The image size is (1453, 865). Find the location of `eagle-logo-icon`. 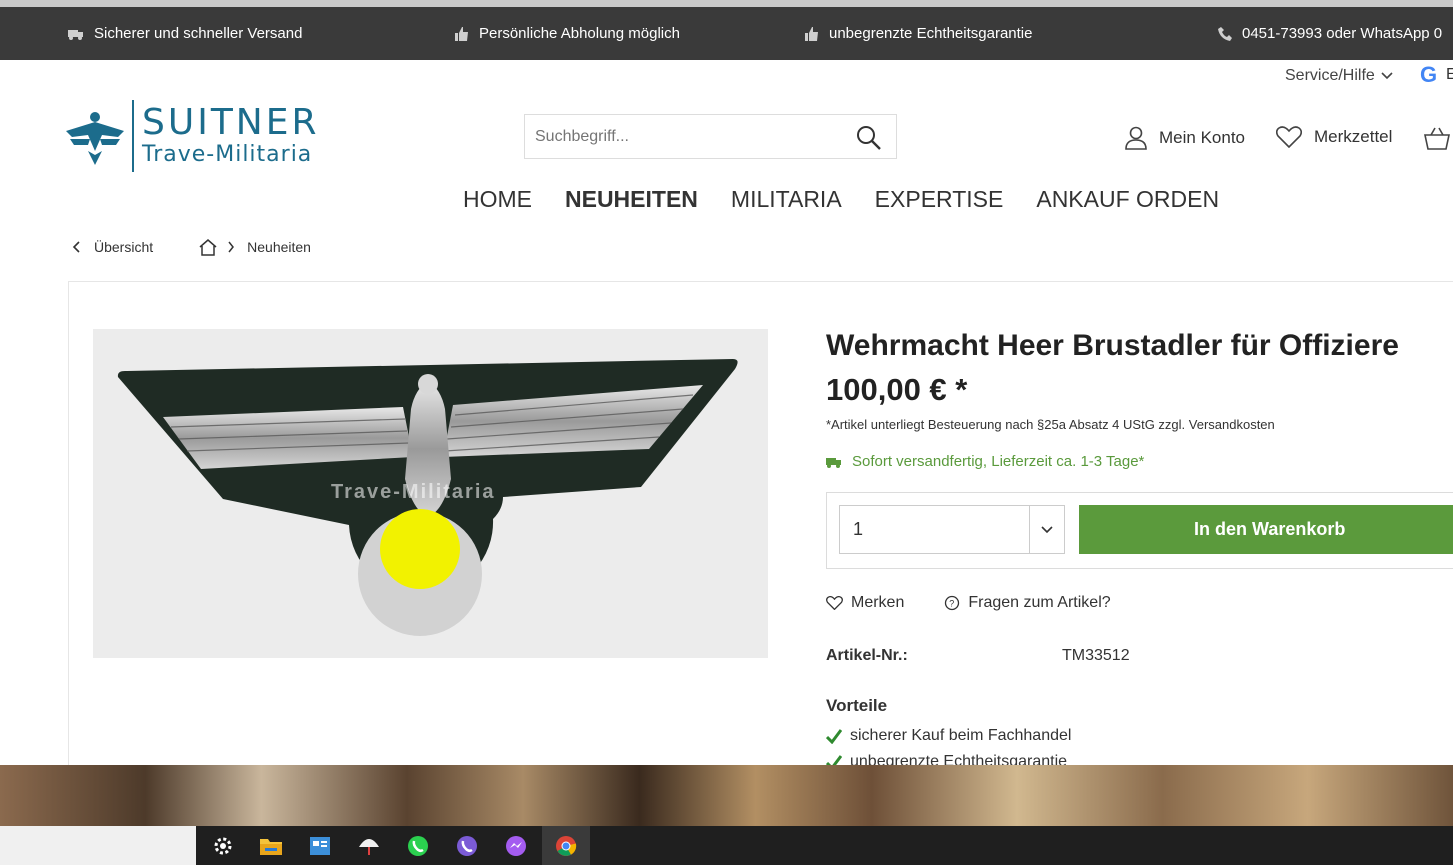

eagle-logo-icon is located at coordinates (95, 138).